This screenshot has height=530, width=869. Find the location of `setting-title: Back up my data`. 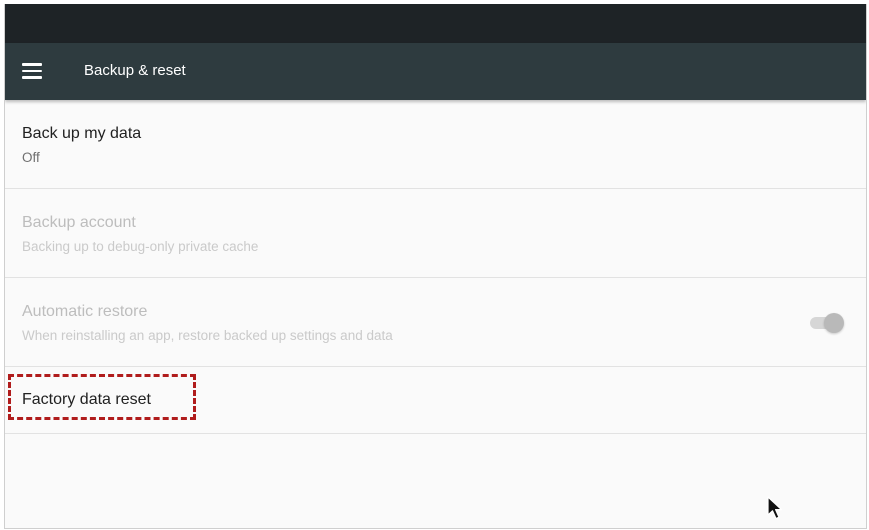

setting-title: Back up my data is located at coordinates (82, 133).